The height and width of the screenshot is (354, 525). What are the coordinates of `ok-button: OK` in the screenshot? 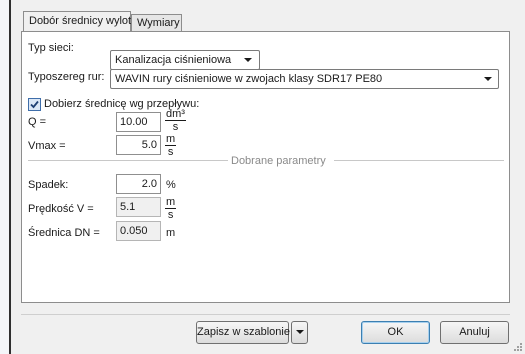 It's located at (395, 332).